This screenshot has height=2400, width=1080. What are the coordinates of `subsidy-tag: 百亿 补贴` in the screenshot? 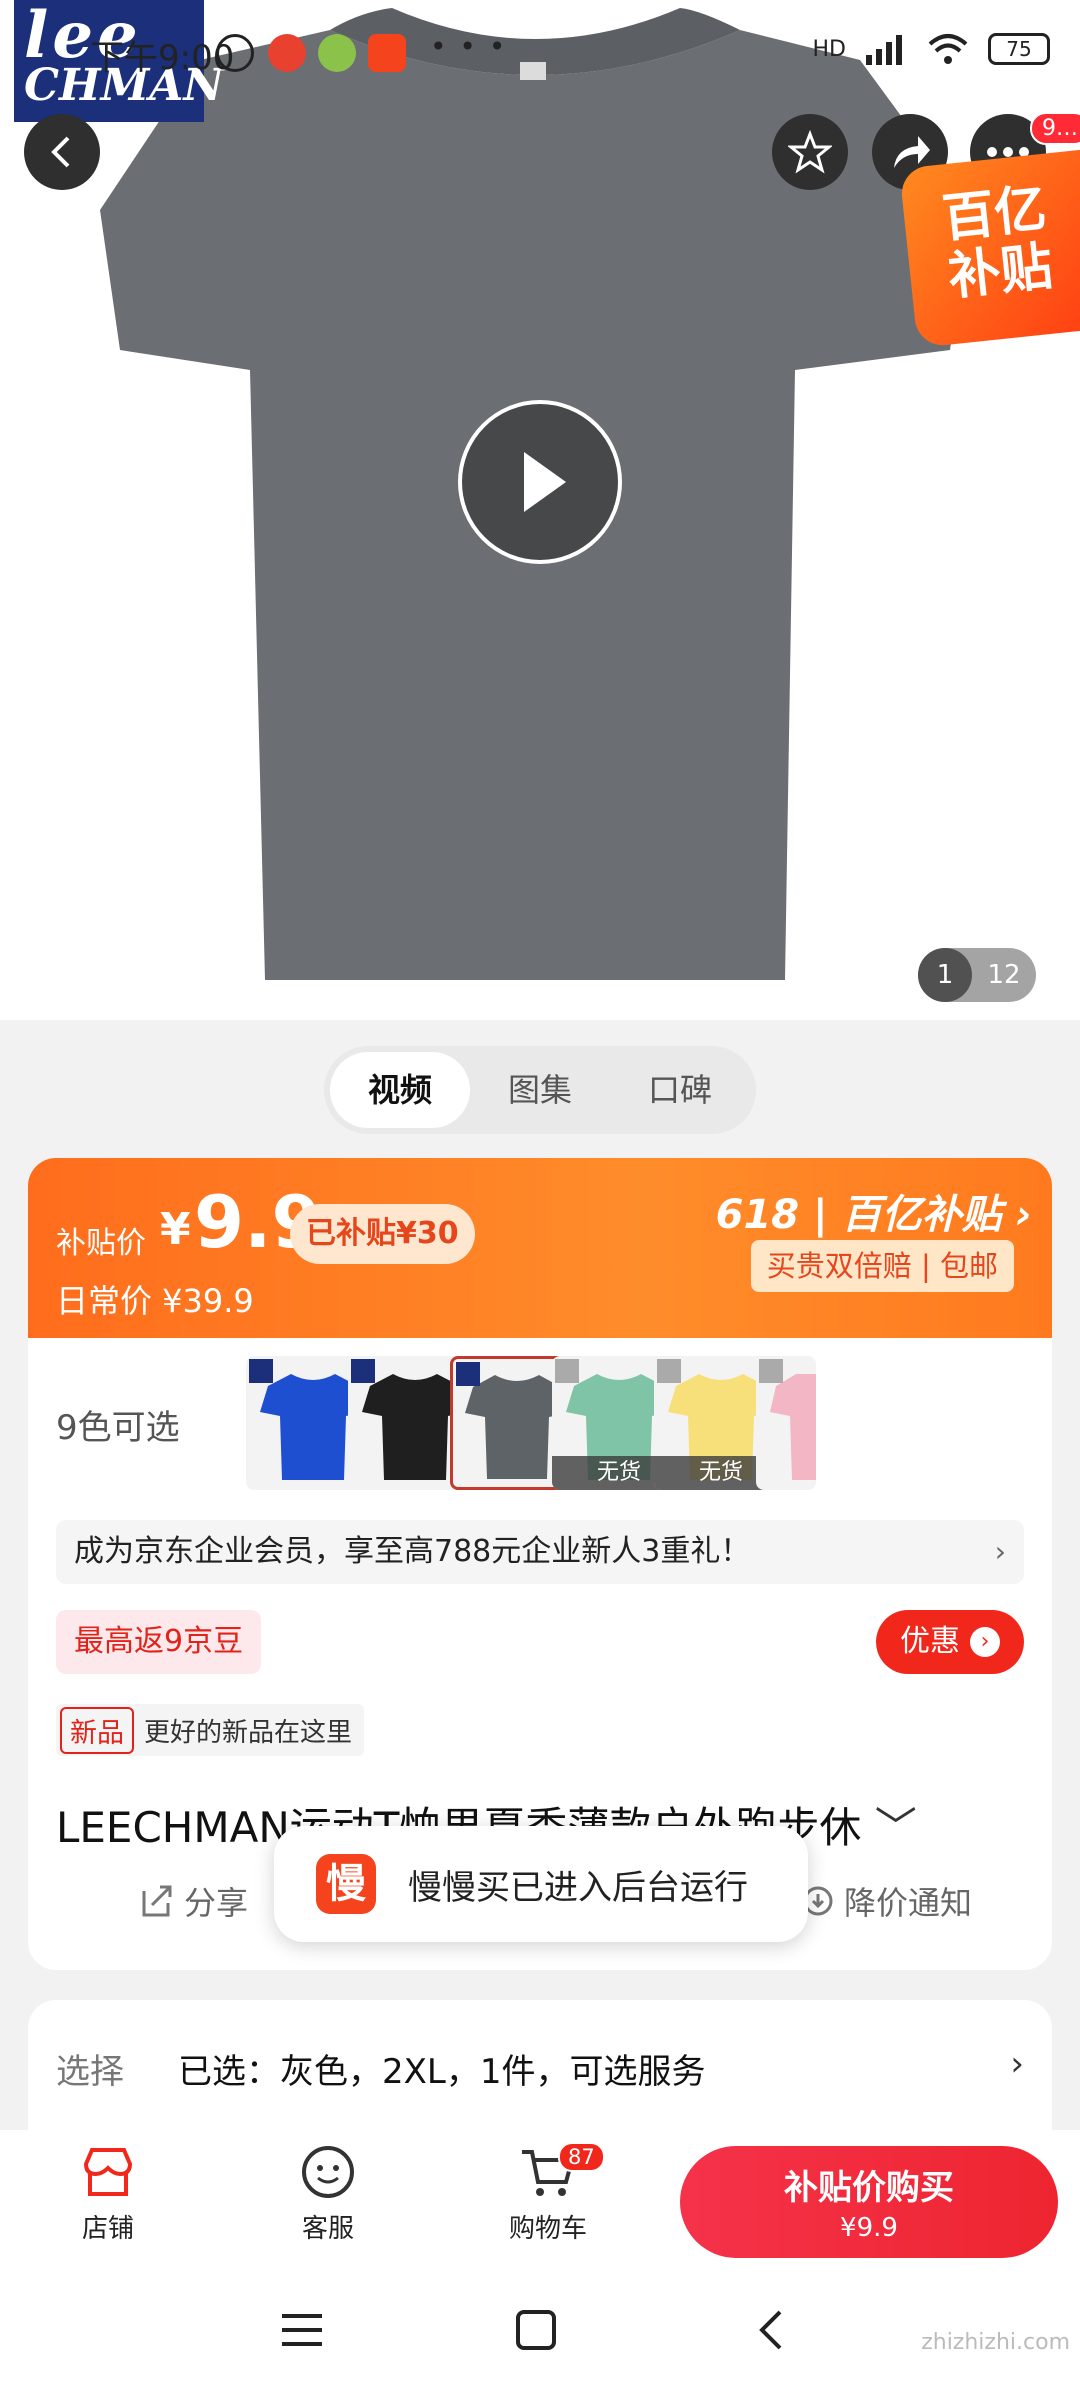 It's located at (989, 248).